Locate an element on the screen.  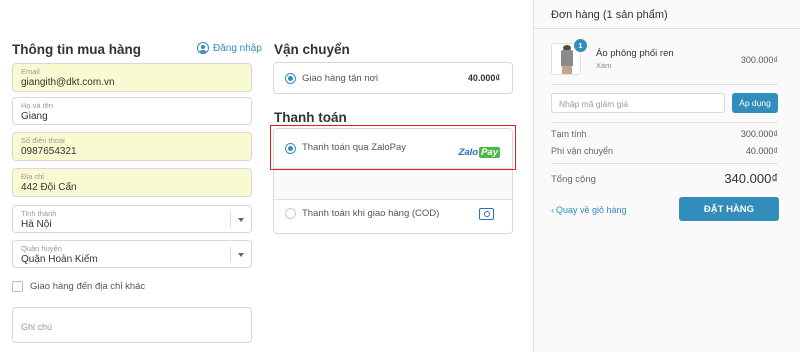
total-value: 340.000₫ is located at coordinates (751, 178).